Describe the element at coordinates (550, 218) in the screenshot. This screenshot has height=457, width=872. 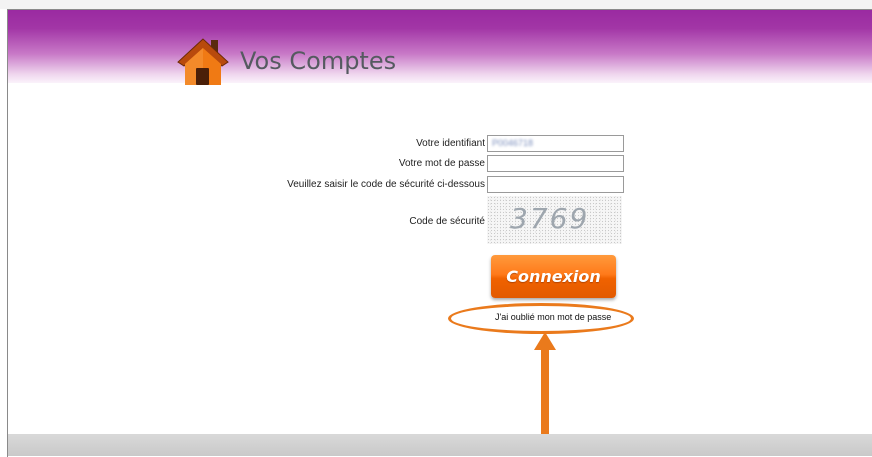
I see `captcha-code: 3769` at that location.